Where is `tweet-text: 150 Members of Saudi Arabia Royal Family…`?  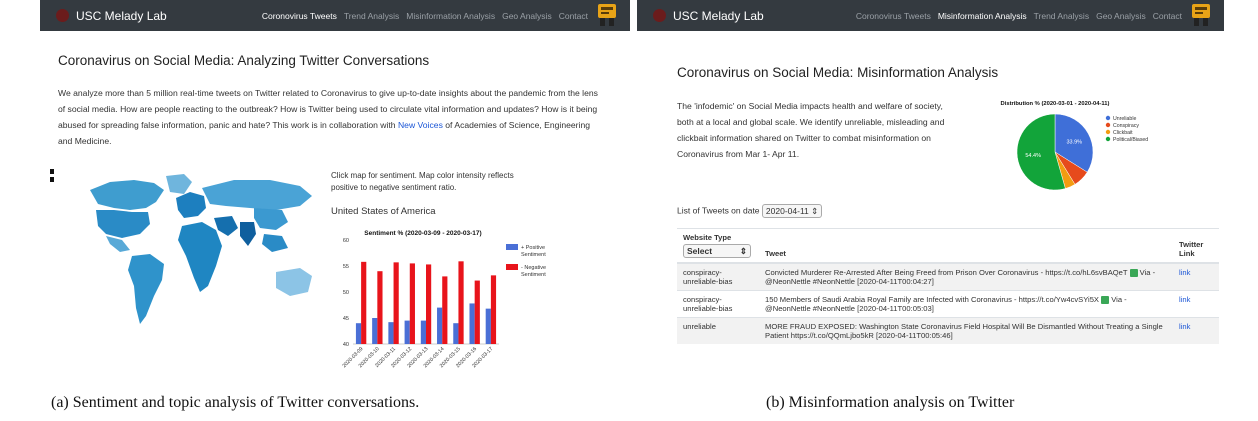 tweet-text: 150 Members of Saudi Arabia Royal Family… is located at coordinates (932, 299).